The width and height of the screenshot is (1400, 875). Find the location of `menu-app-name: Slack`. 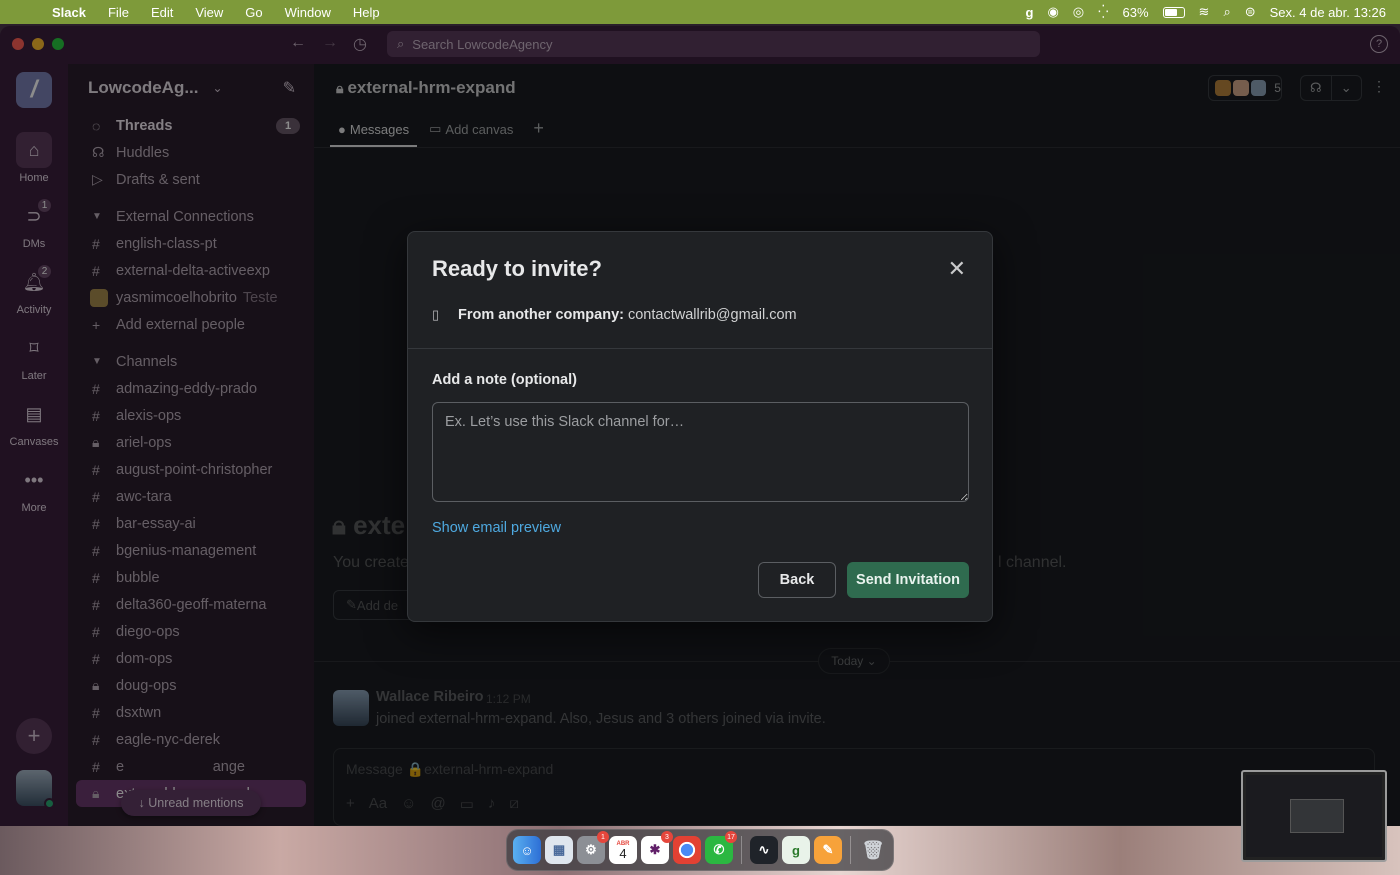

menu-app-name: Slack is located at coordinates (69, 12).